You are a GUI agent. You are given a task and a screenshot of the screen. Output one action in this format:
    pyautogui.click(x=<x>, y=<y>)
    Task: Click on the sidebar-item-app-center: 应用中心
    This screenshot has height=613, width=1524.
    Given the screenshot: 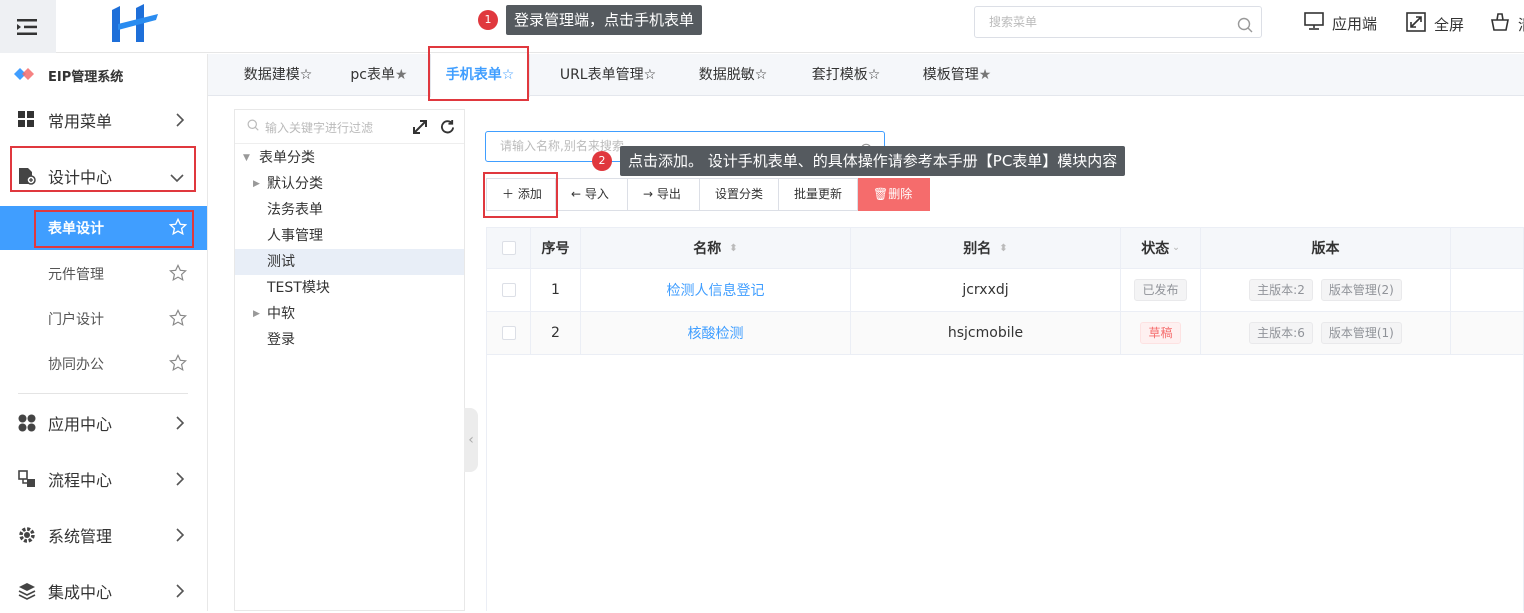 What is the action you would take?
    pyautogui.click(x=103, y=423)
    